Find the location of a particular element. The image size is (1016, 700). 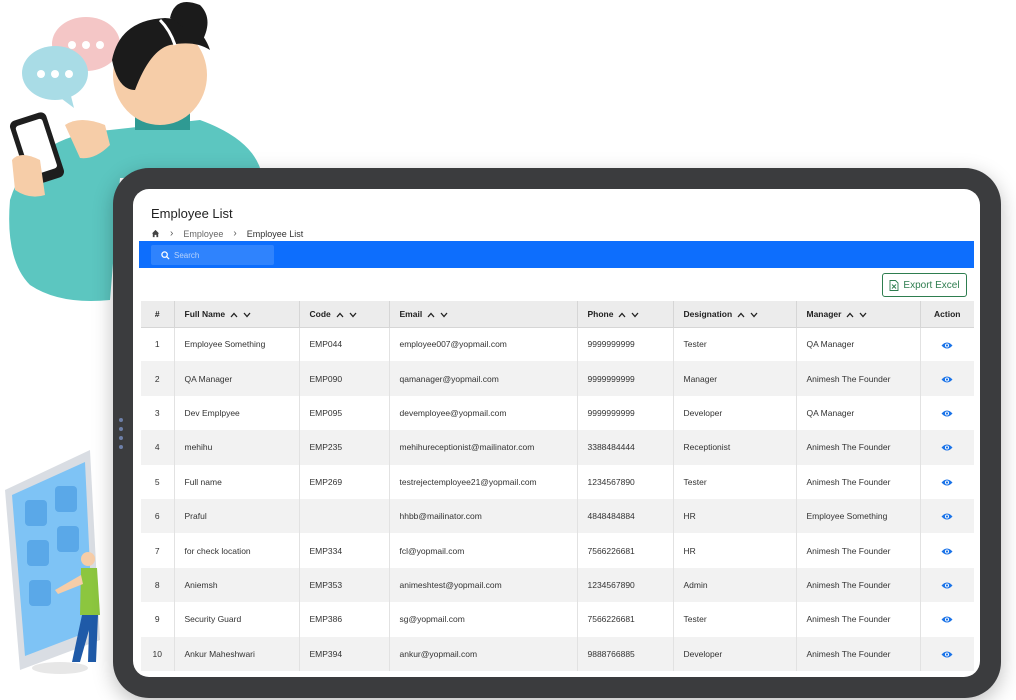

cell-email: testrejectemployee21@yopmail.com is located at coordinates (483, 481).